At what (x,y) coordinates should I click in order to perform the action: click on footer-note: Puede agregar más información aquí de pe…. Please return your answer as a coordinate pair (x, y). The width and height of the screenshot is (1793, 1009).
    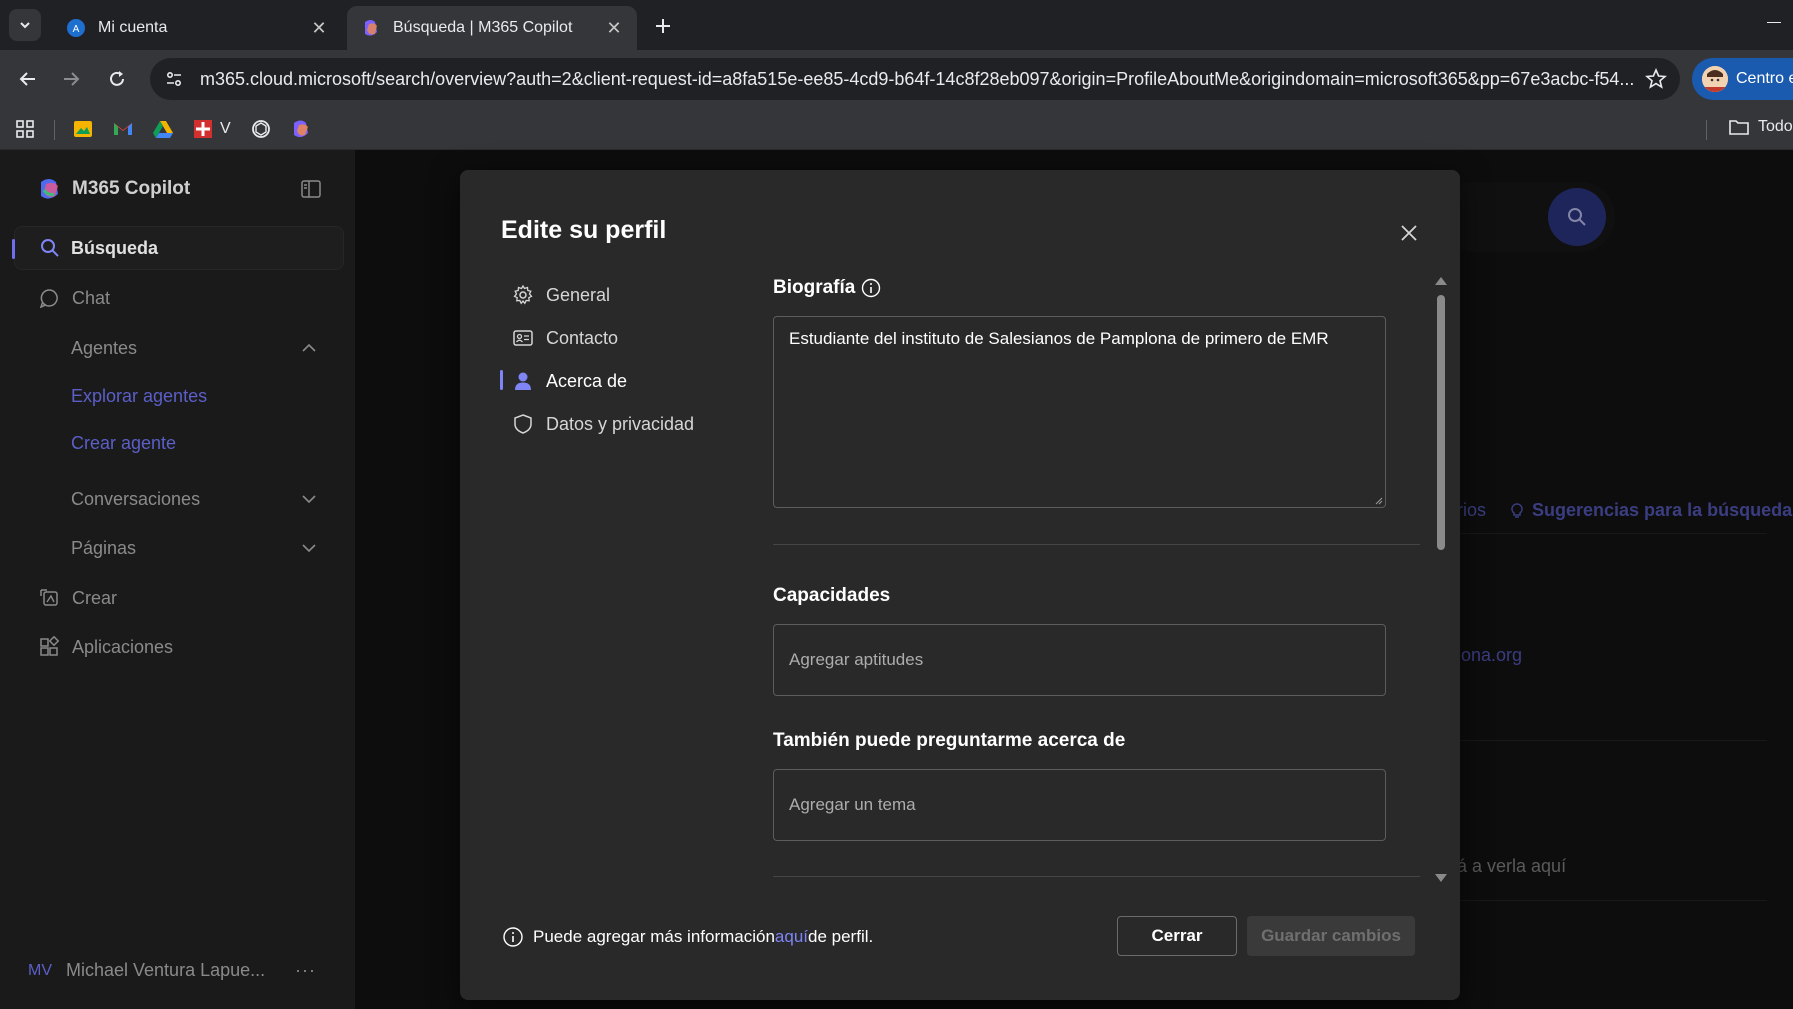
    Looking at the image, I should click on (687, 937).